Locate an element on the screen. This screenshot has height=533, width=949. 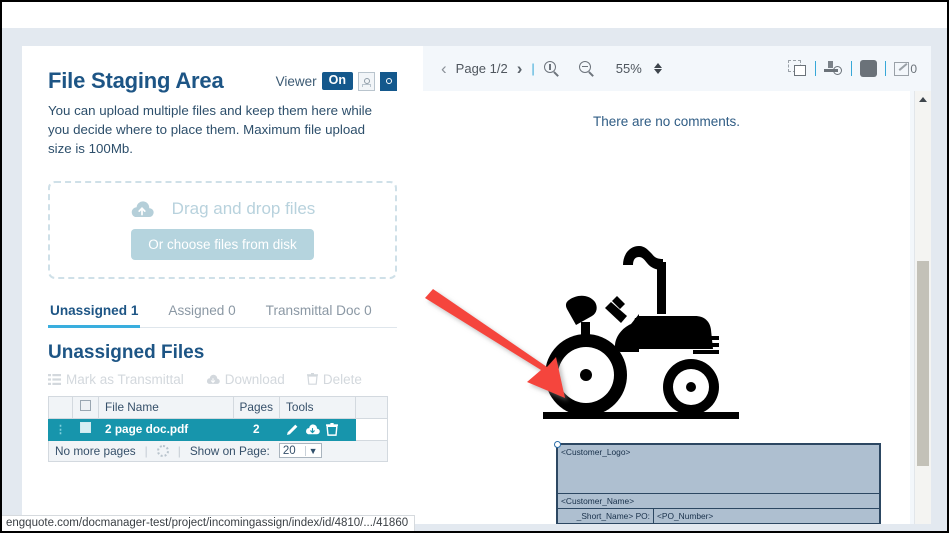
th-select-all is located at coordinates (85, 407).